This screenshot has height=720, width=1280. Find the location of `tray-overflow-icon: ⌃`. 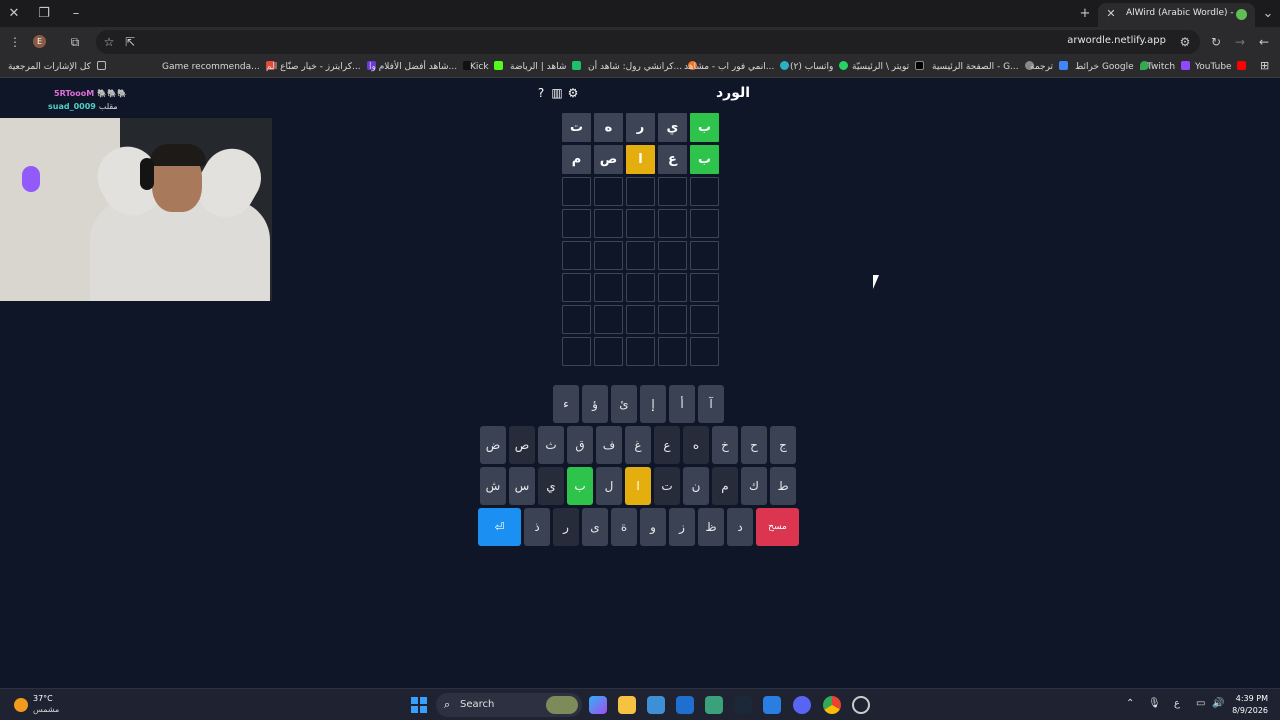

tray-overflow-icon: ⌃ is located at coordinates (1130, 703).